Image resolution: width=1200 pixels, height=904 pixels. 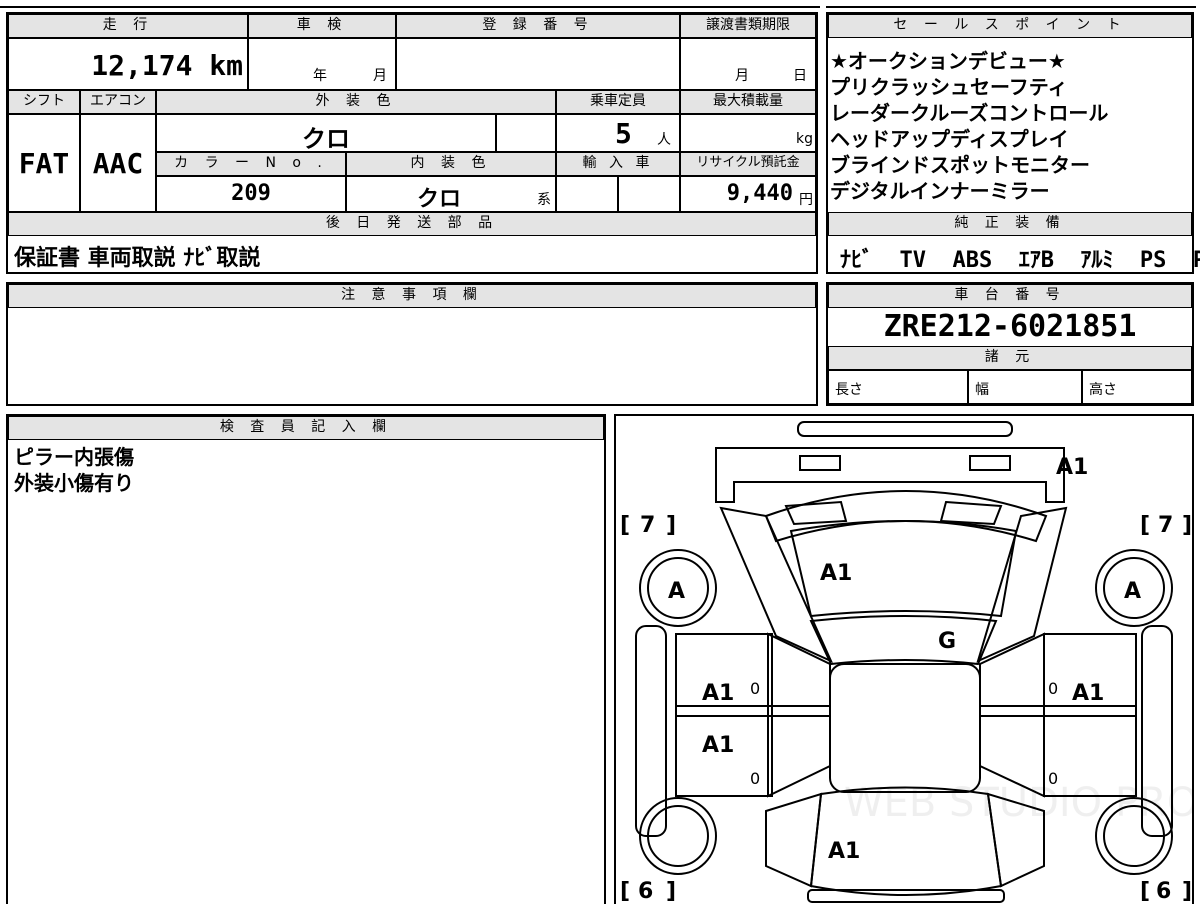 I want to click on mark-trunk: A1, so click(x=844, y=851).